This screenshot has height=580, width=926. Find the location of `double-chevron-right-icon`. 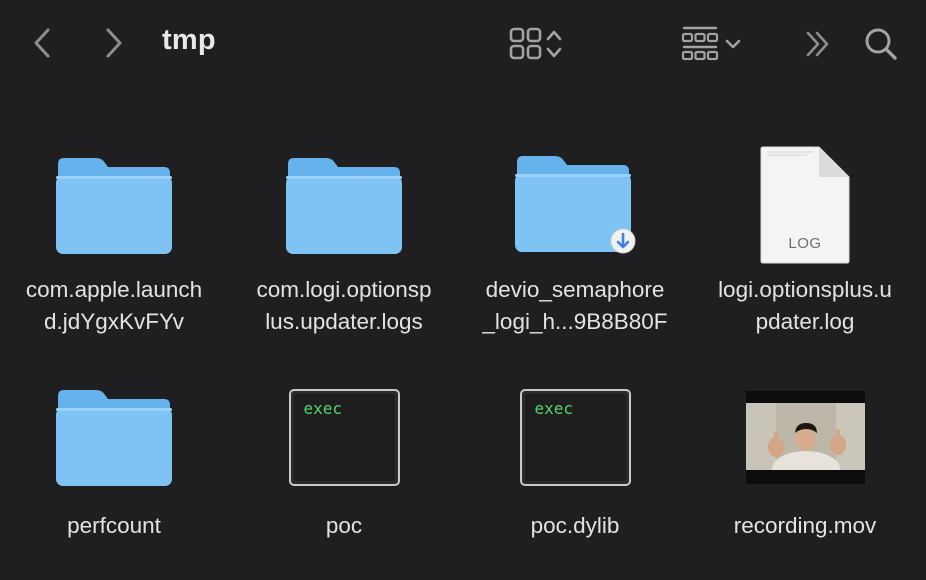

double-chevron-right-icon is located at coordinates (817, 44).